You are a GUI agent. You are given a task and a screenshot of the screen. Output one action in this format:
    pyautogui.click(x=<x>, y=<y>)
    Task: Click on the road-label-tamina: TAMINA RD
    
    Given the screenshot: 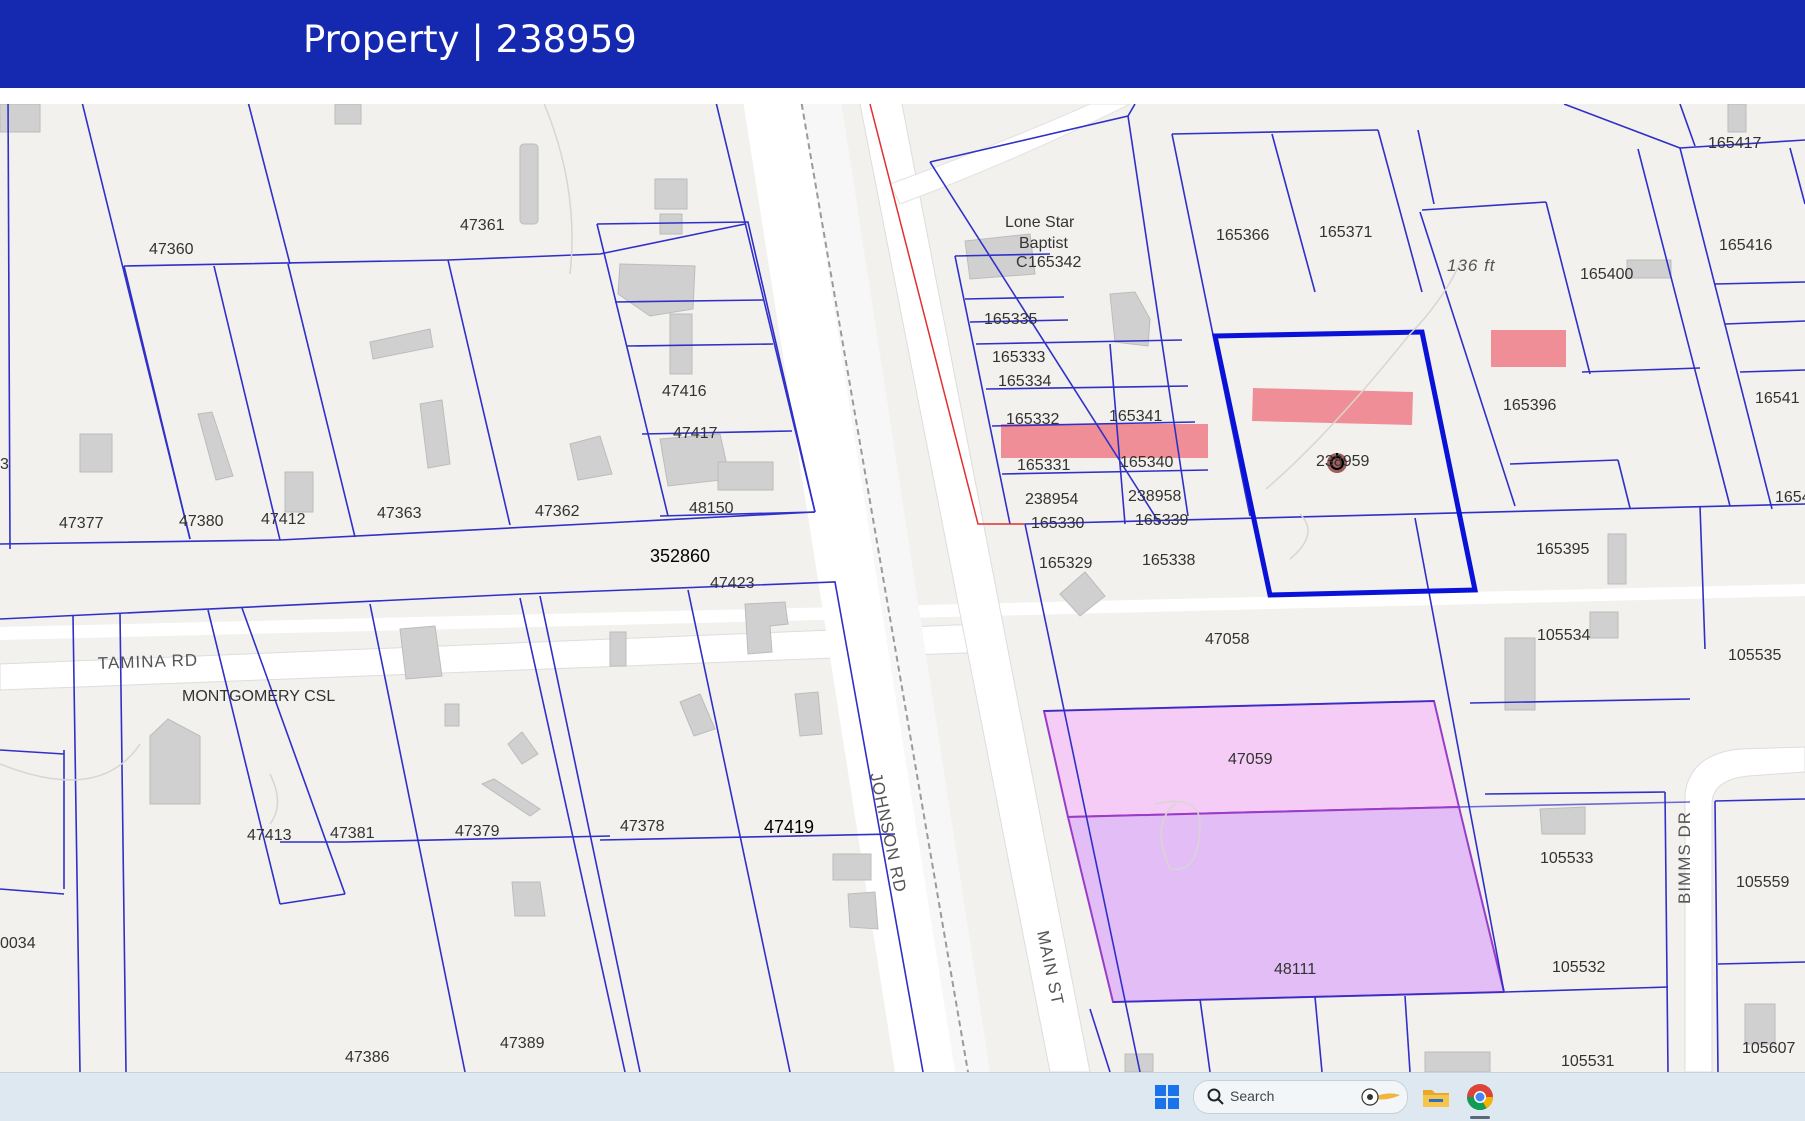 What is the action you would take?
    pyautogui.click(x=147, y=662)
    